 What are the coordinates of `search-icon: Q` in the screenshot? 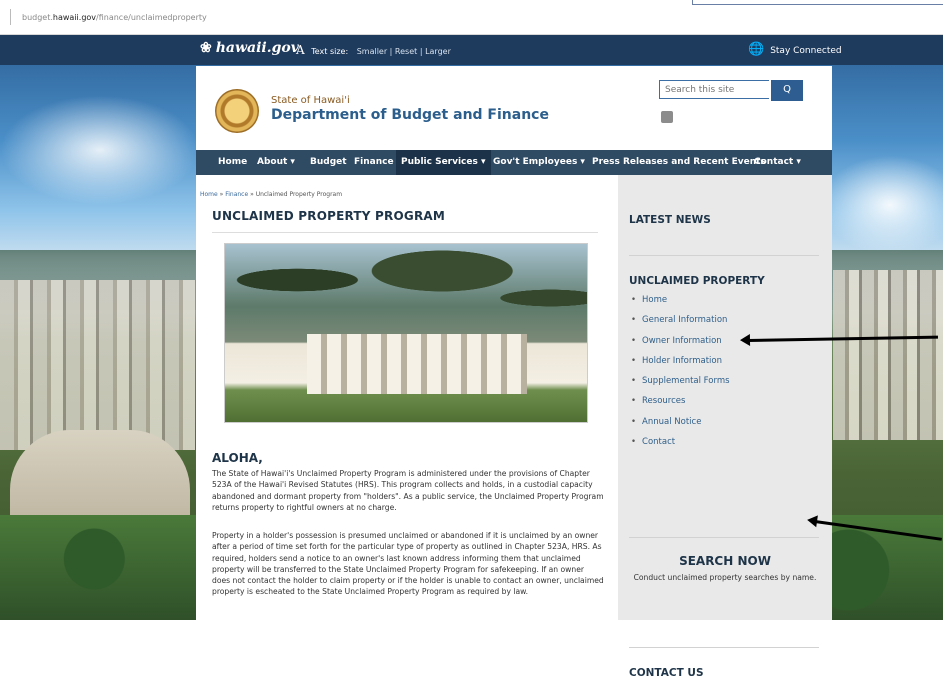 It's located at (787, 89).